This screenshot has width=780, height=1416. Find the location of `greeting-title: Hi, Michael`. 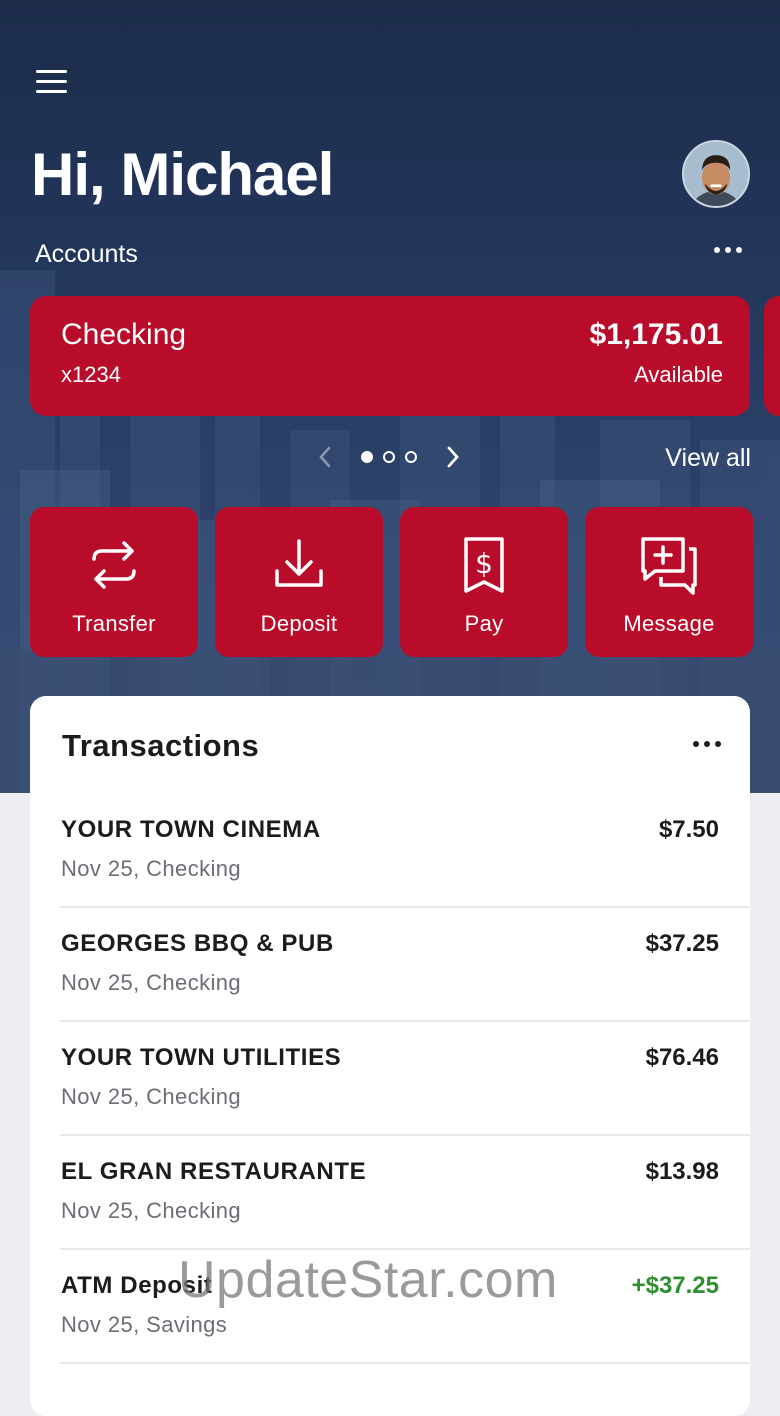

greeting-title: Hi, Michael is located at coordinates (182, 174).